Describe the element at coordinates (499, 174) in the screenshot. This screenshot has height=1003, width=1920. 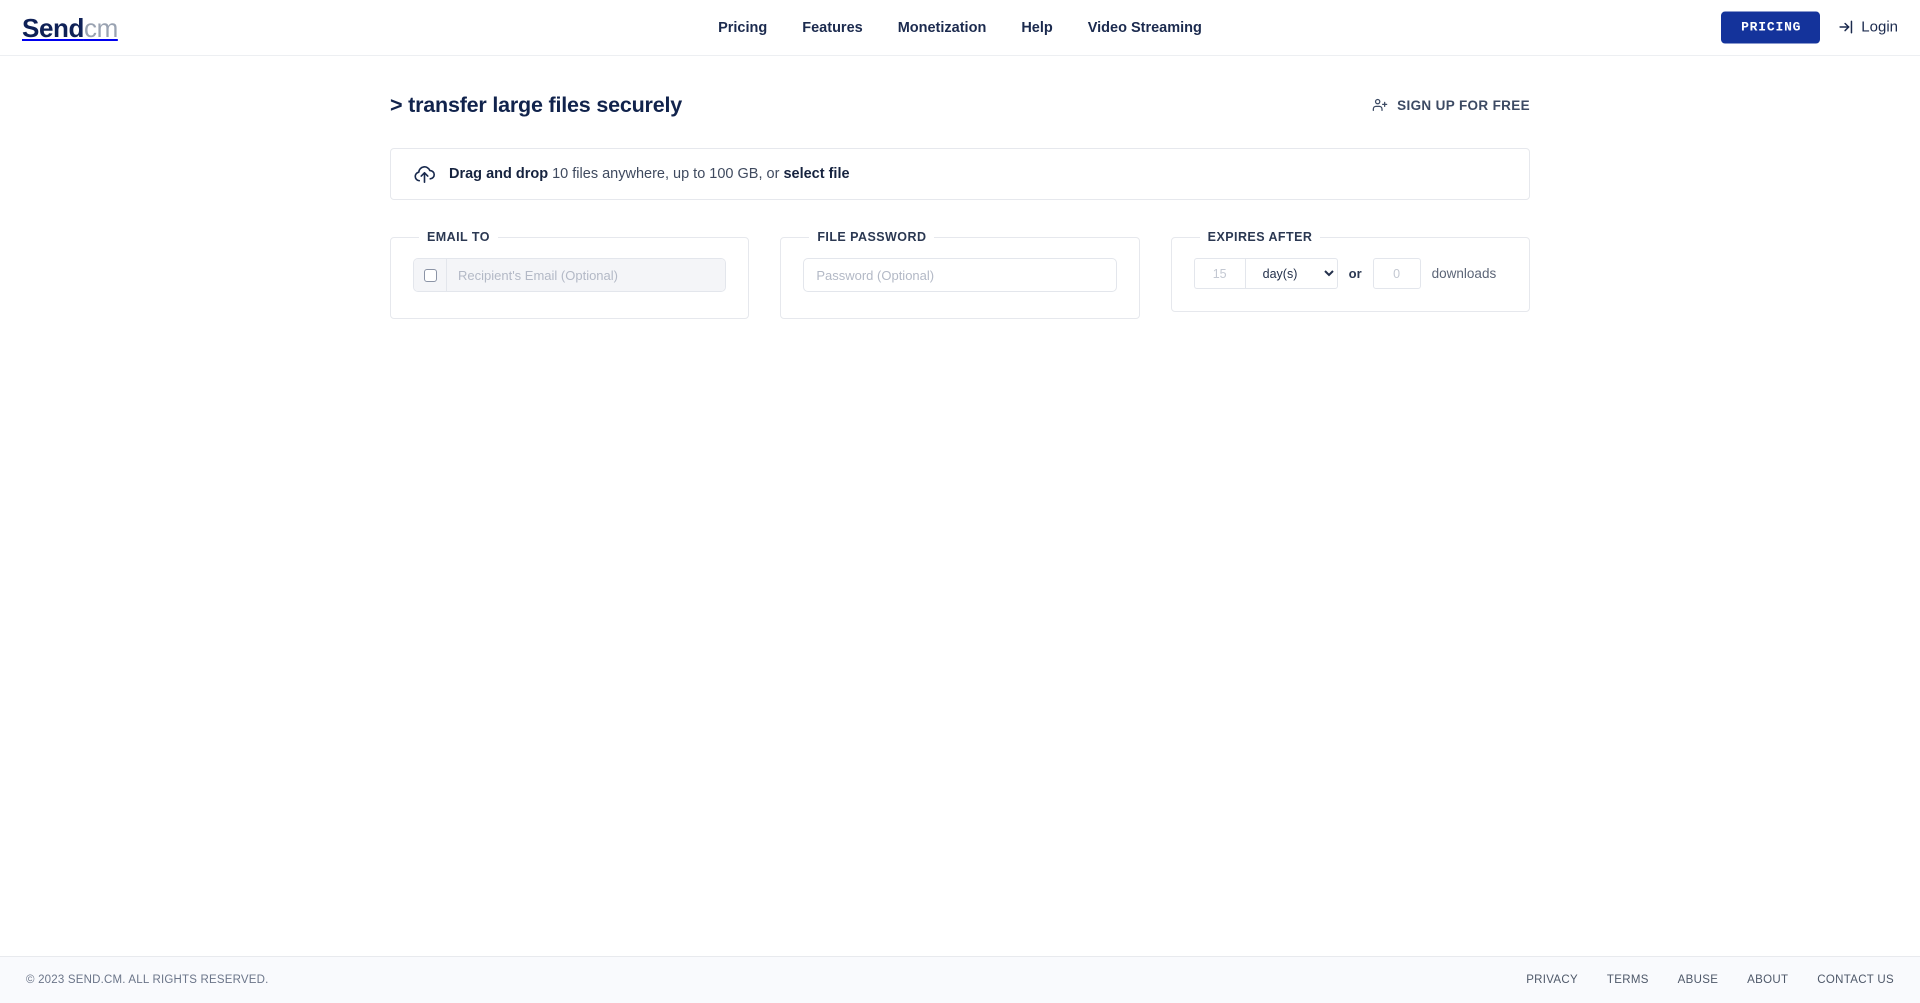
I see `dropzone-strong-lead: Drag and drop` at that location.